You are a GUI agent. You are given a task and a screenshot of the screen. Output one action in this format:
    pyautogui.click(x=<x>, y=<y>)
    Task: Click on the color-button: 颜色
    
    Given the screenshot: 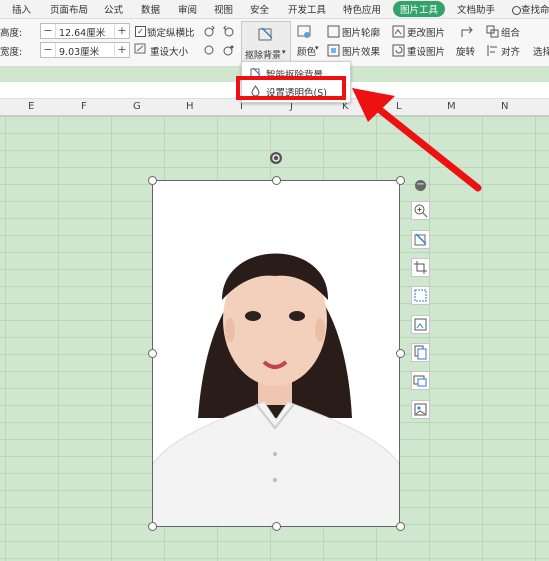 What is the action you would take?
    pyautogui.click(x=306, y=51)
    